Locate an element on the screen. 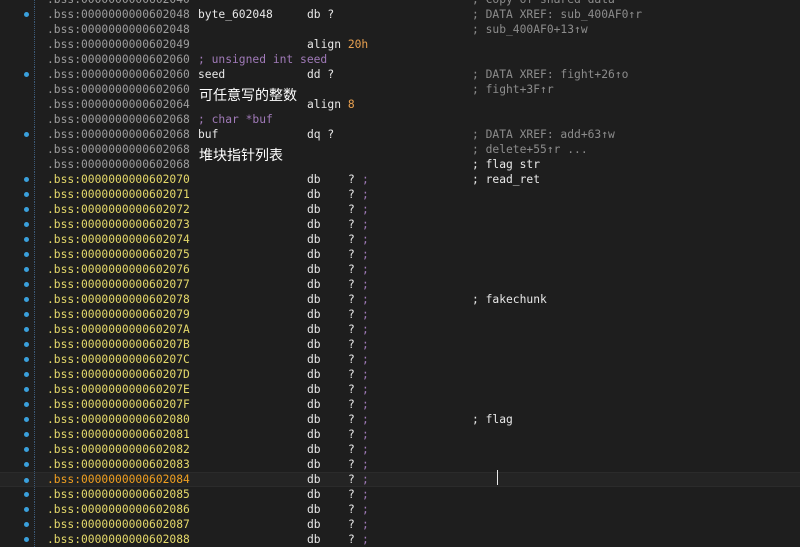  row-operation: align 8 is located at coordinates (331, 104).